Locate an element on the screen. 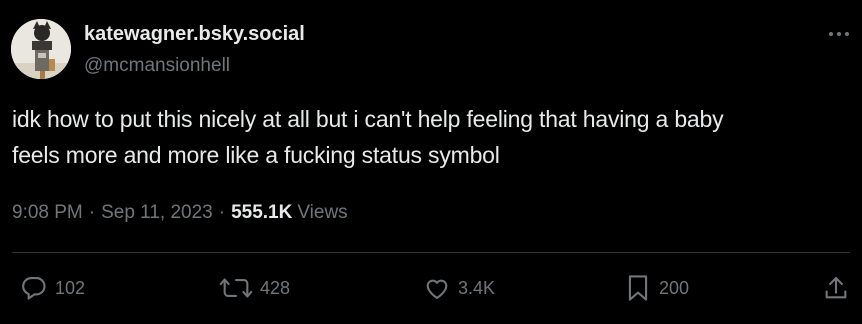 This screenshot has width=862, height=324. avatar is located at coordinates (41, 49).